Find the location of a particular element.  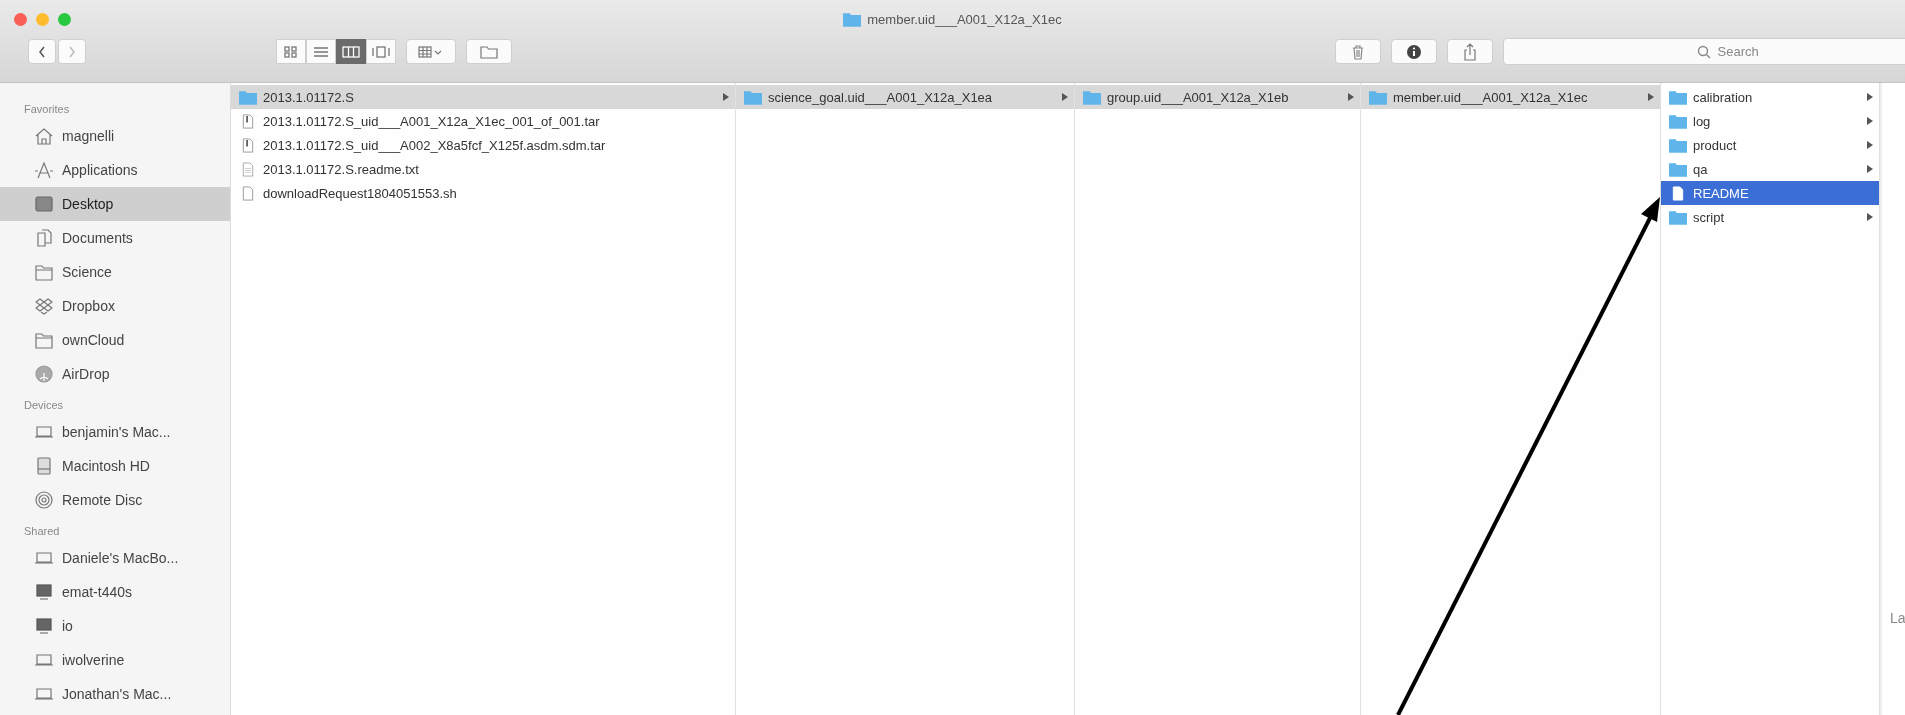

list-view-button is located at coordinates (321, 51).